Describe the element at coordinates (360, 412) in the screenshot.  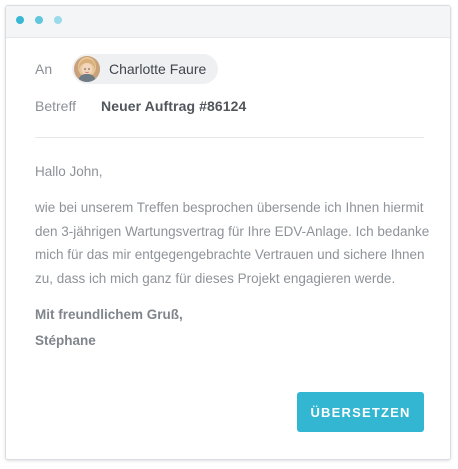
I see `translate-button: ÜBERSETZEN` at that location.